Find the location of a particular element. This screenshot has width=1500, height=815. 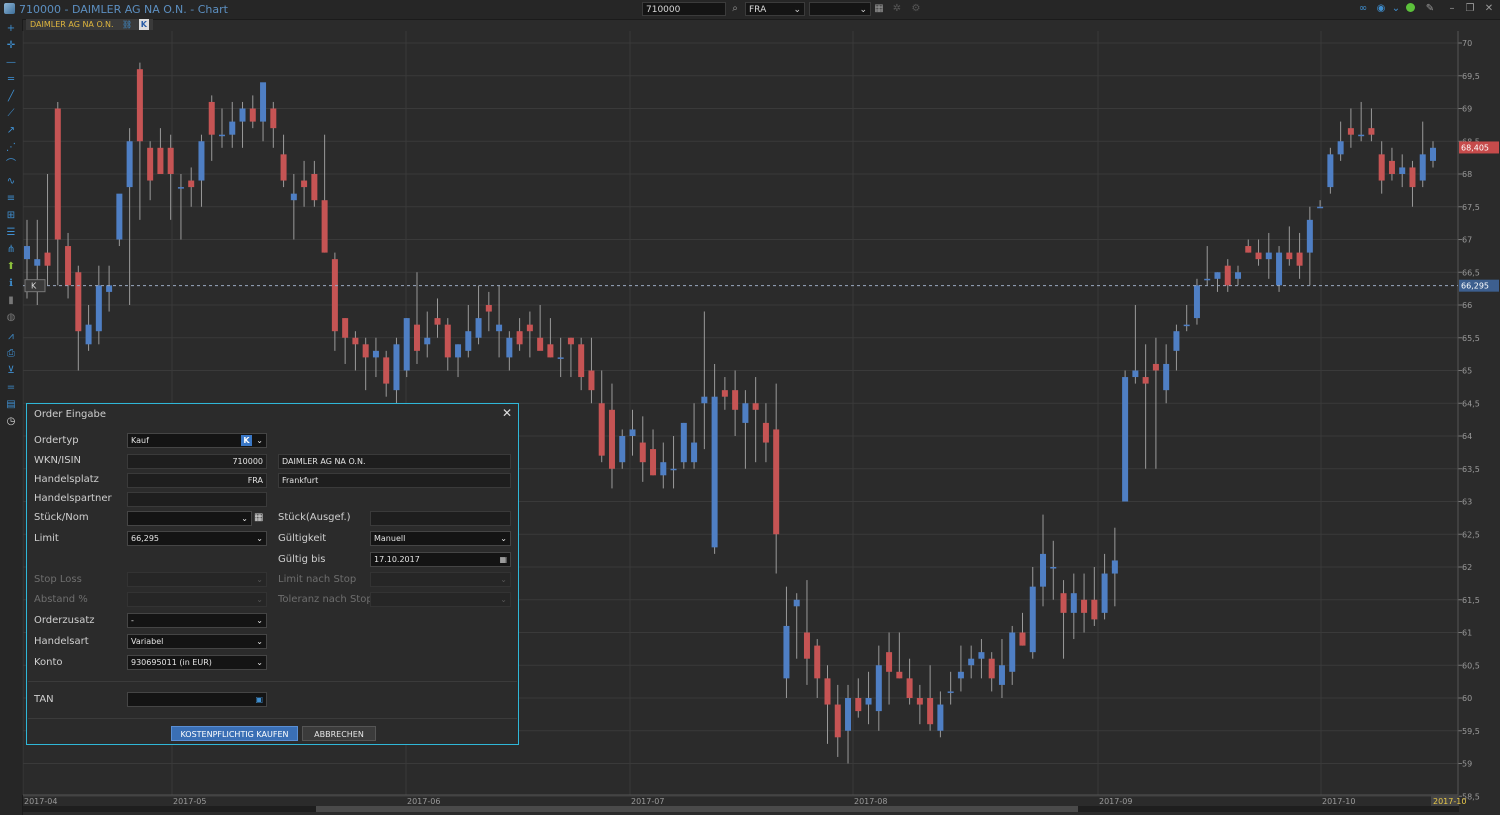

orderzusatz-select: - ⌄ is located at coordinates (197, 620).